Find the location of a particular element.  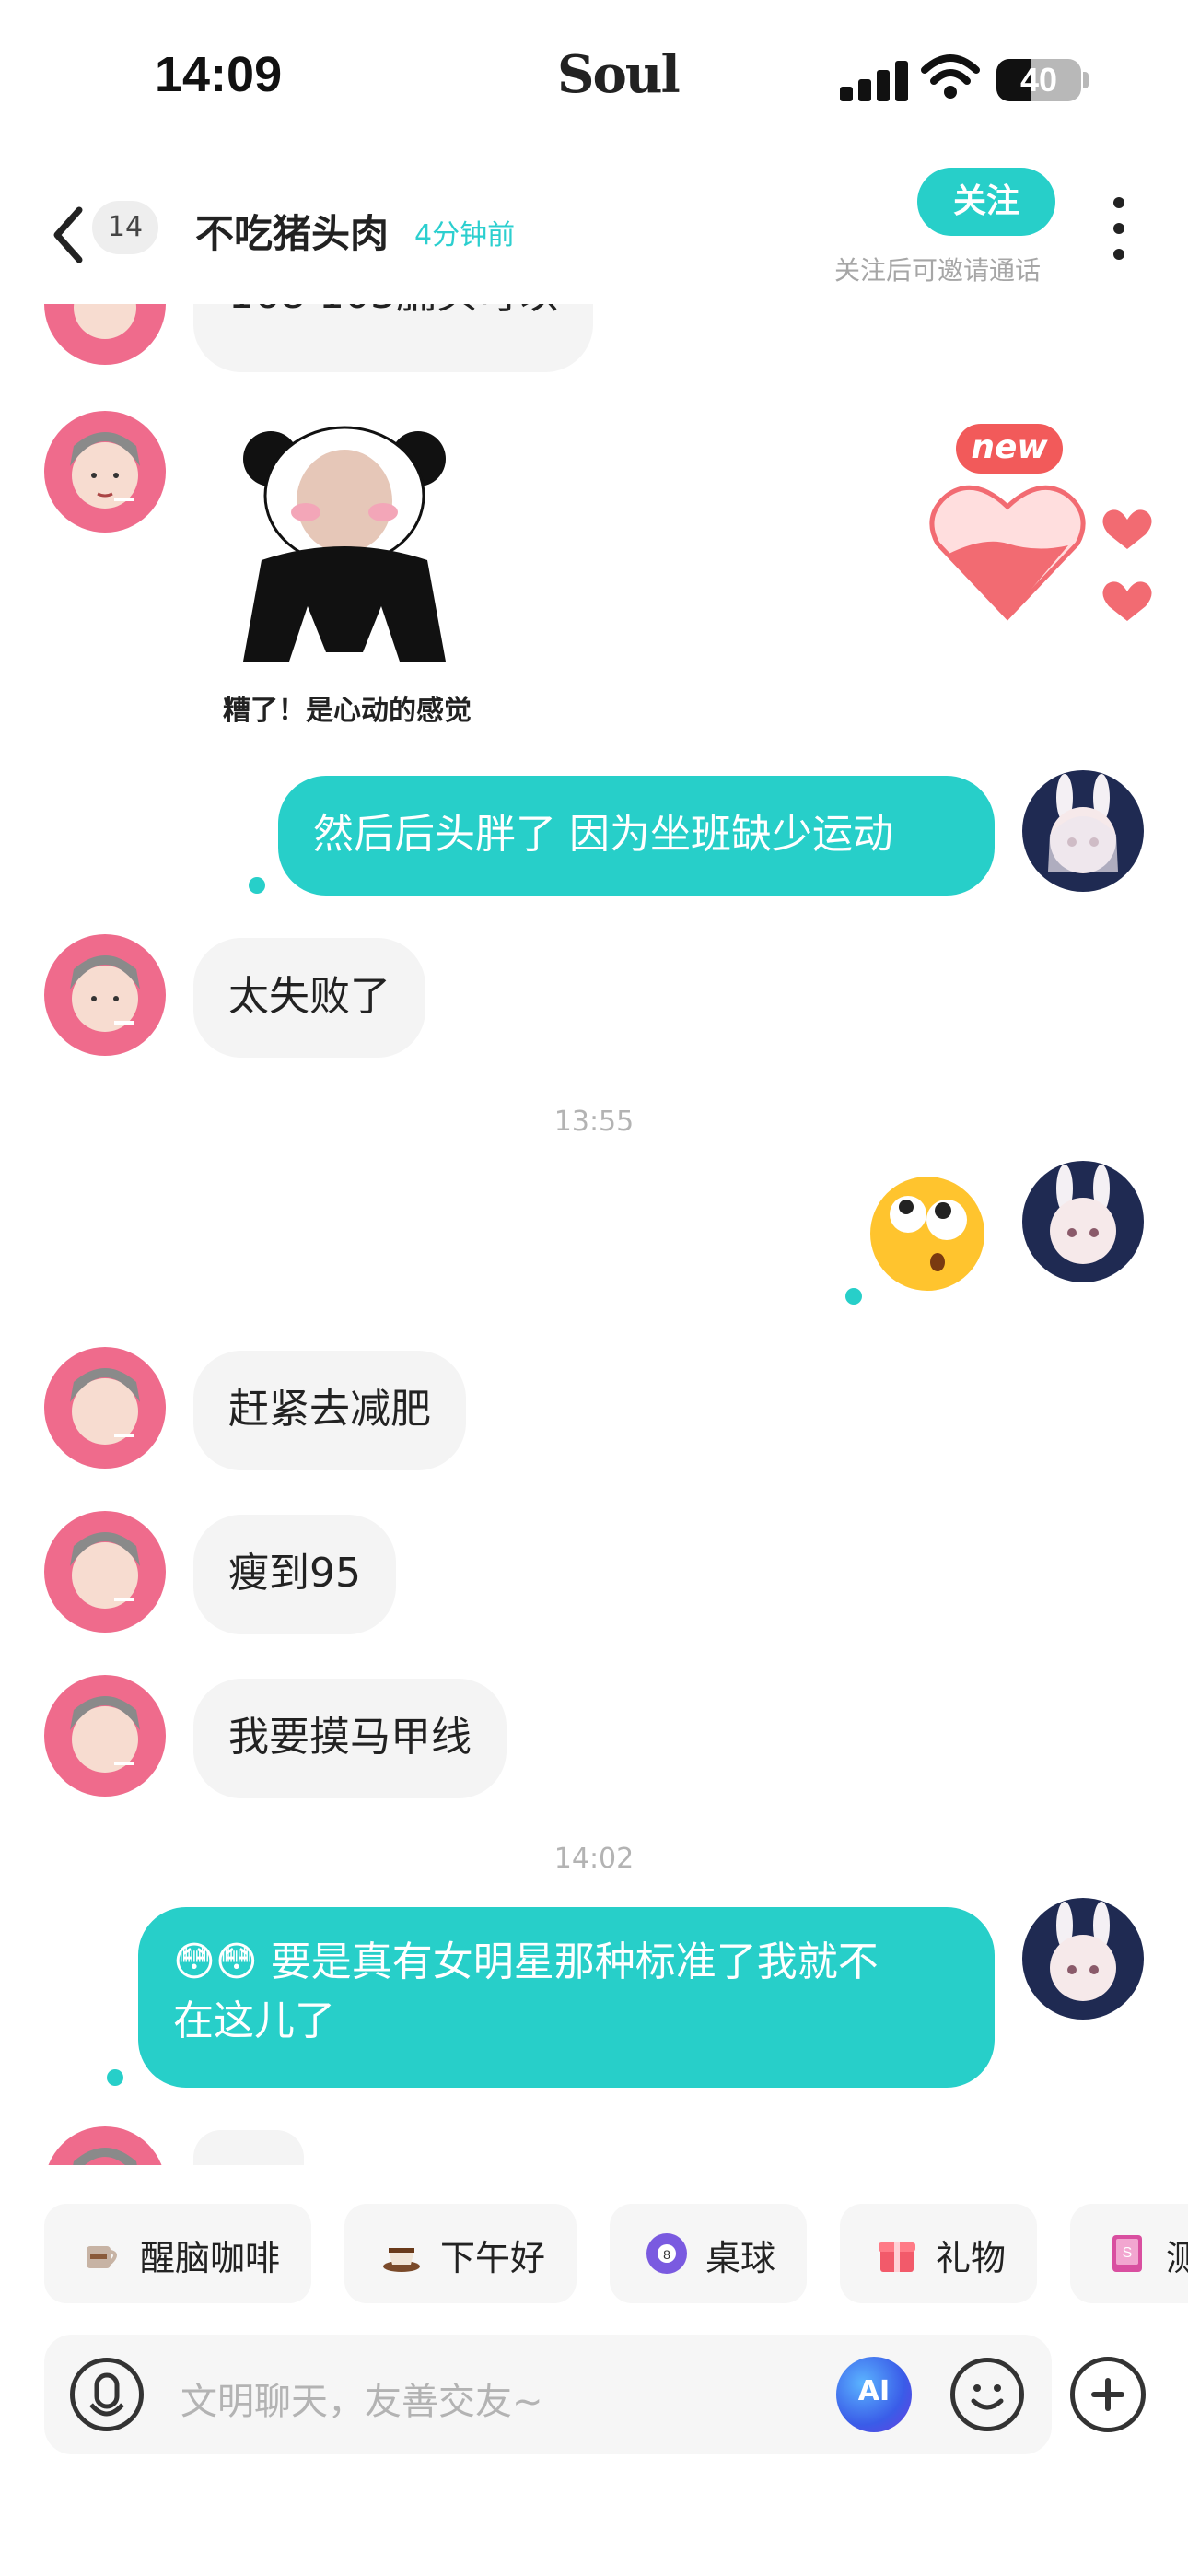

status-time: 14:09 is located at coordinates (219, 74).